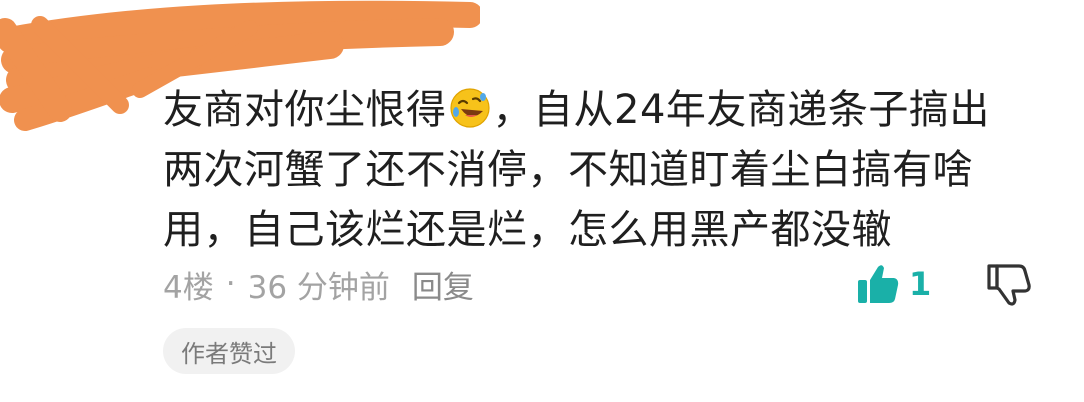  What do you see at coordinates (527, 230) in the screenshot?
I see `comment-line-3: 用，自己该烂还是烂，怎么用黑产都没辙` at bounding box center [527, 230].